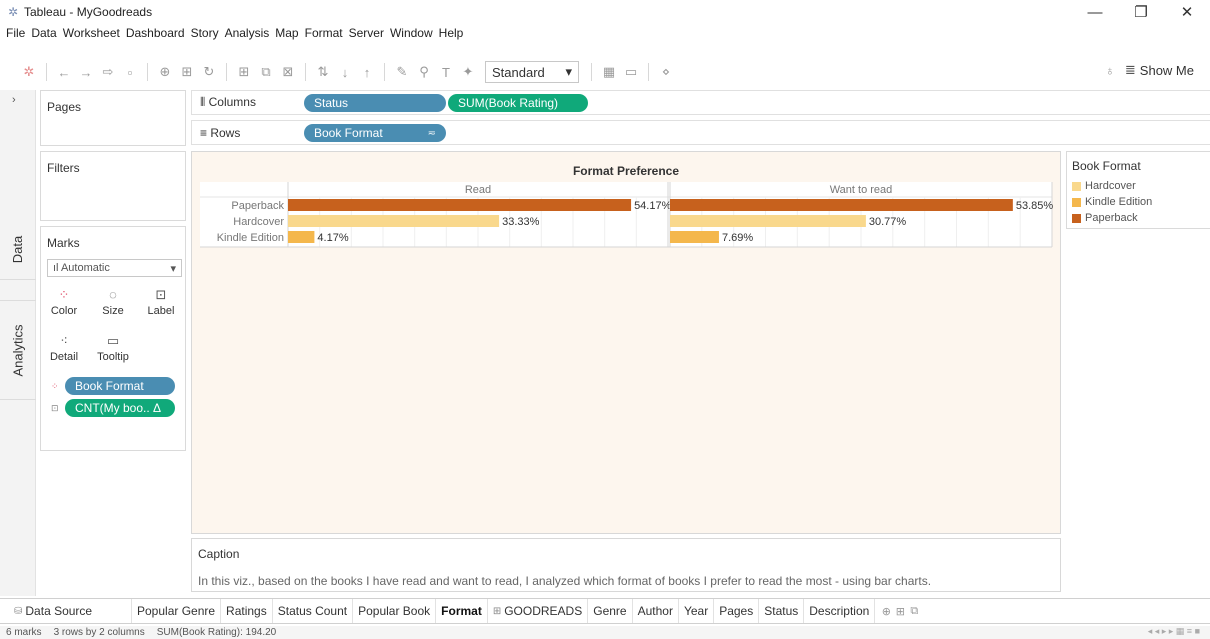 The width and height of the screenshot is (1210, 639). I want to click on tableau-home-icon: ✲, so click(29, 72).